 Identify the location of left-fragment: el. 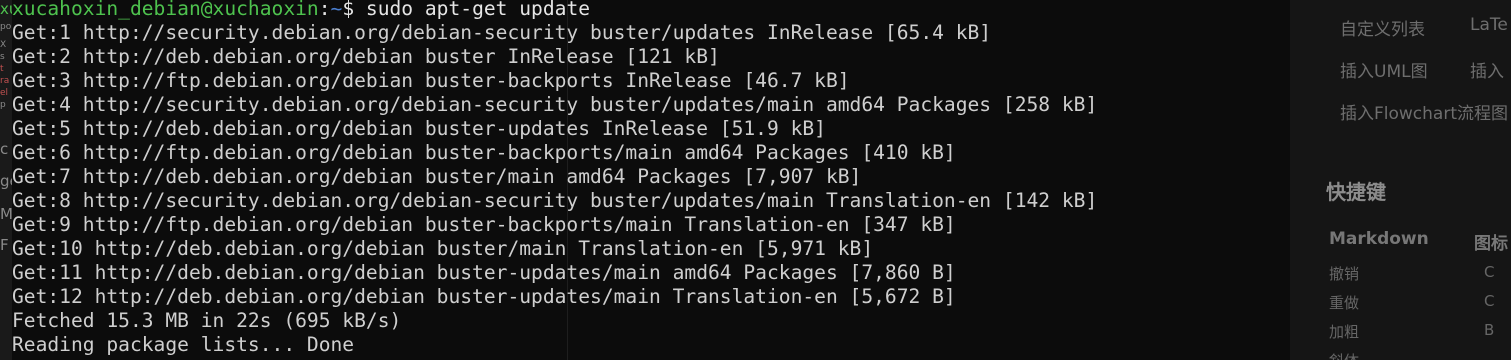
(4, 93).